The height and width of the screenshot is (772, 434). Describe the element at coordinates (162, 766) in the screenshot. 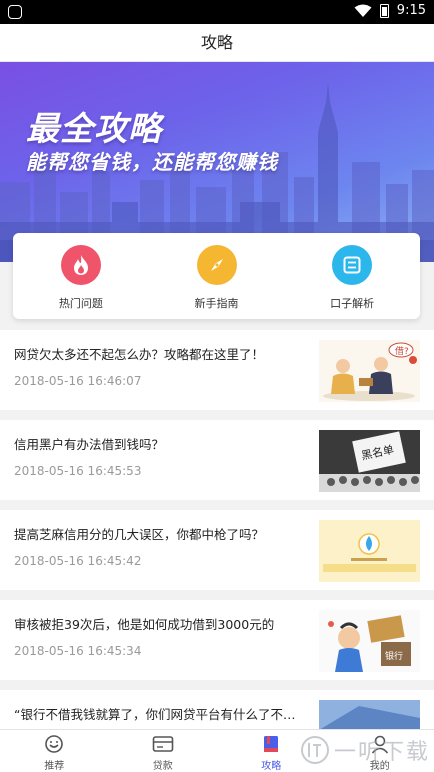

I see `tab-label: 贷款` at that location.